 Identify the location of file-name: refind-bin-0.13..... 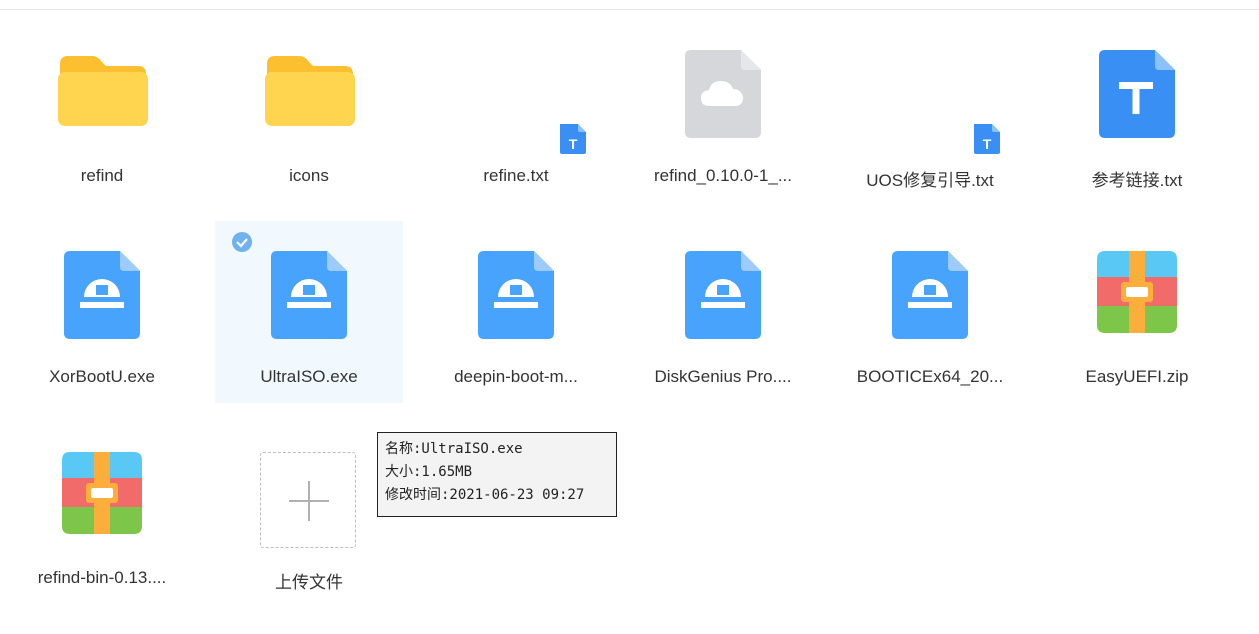
(102, 577).